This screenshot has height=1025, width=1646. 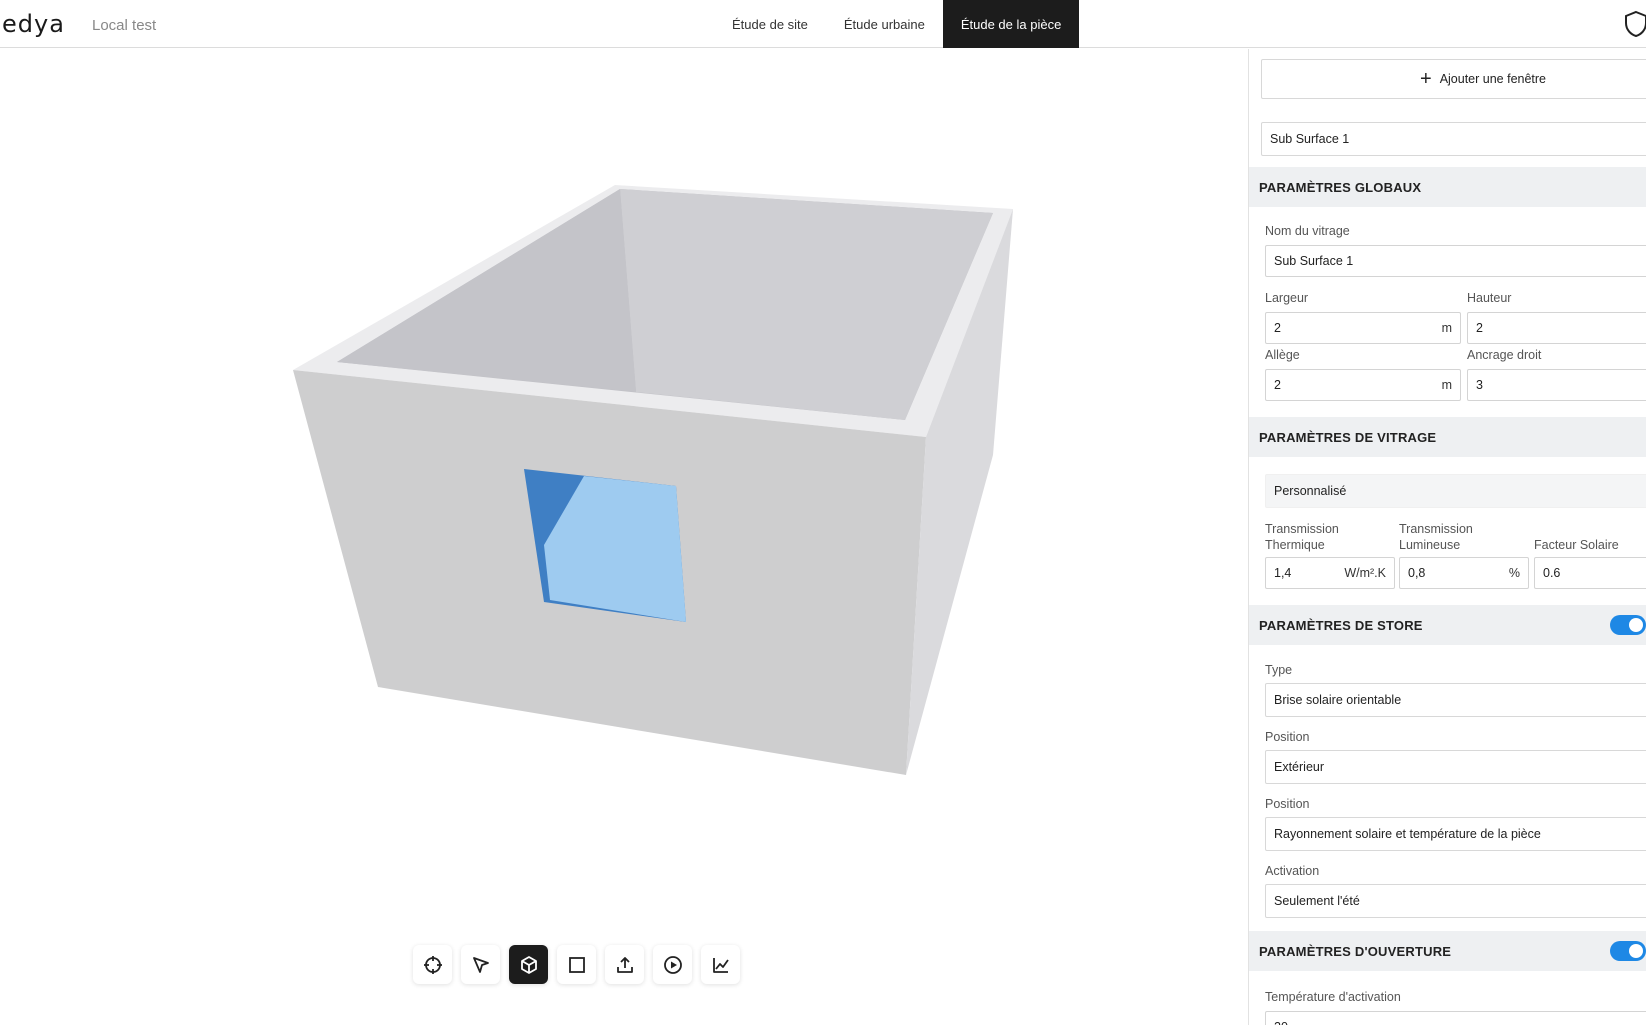 I want to click on upload-icon, so click(x=624, y=964).